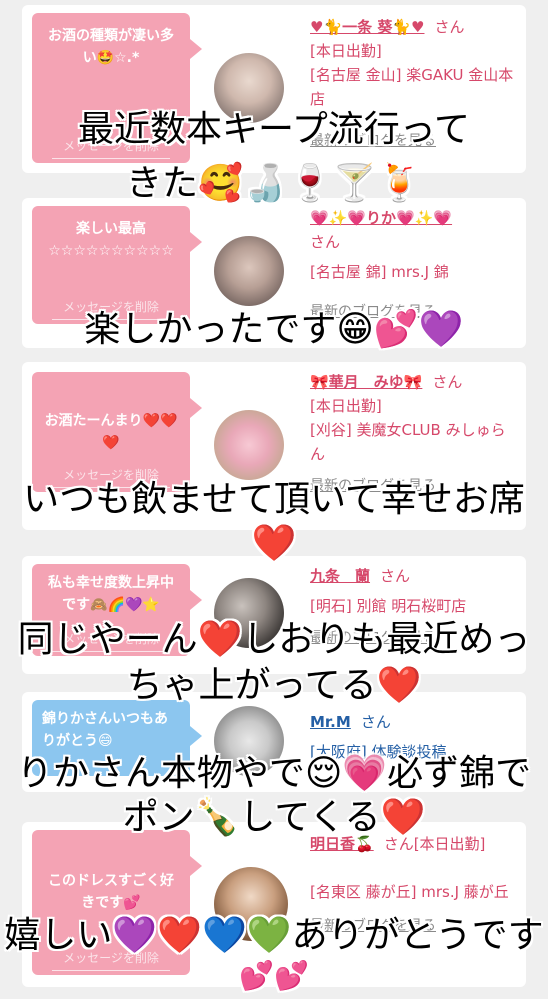 The image size is (548, 999). What do you see at coordinates (412, 87) in the screenshot?
I see `shop-link: [名古屋 金山] 楽GAKU 金山本店` at bounding box center [412, 87].